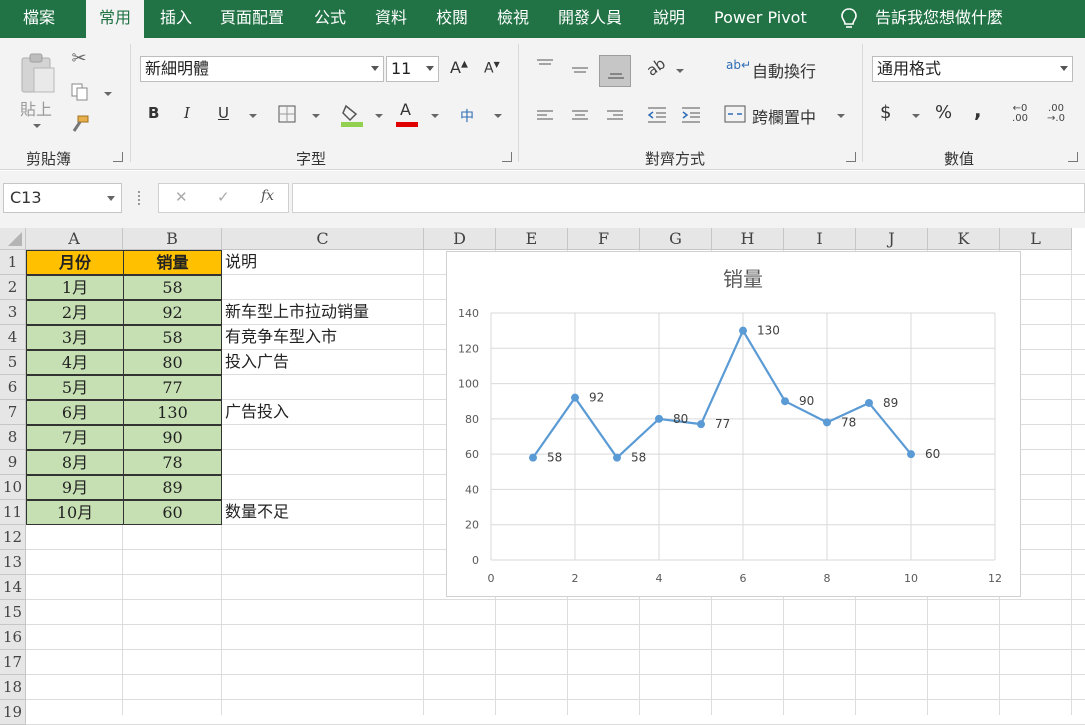  What do you see at coordinates (13, 387) in the screenshot?
I see `row-header-6: 6` at bounding box center [13, 387].